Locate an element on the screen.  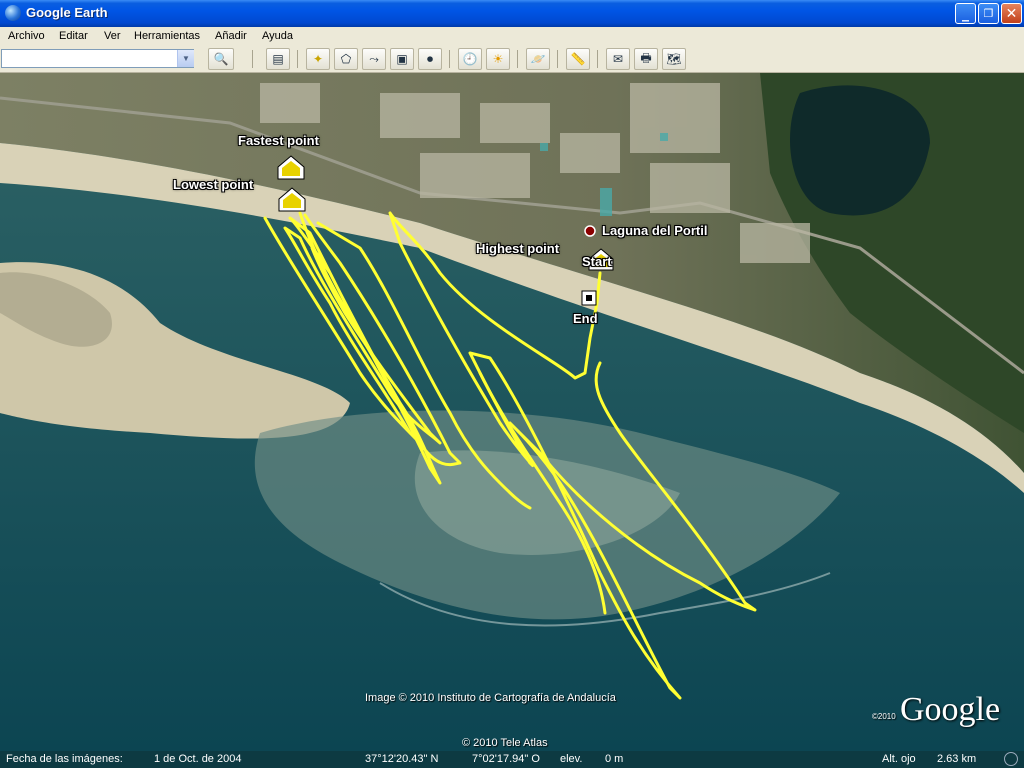
record-tour-button: ⏺ is located at coordinates (430, 59).